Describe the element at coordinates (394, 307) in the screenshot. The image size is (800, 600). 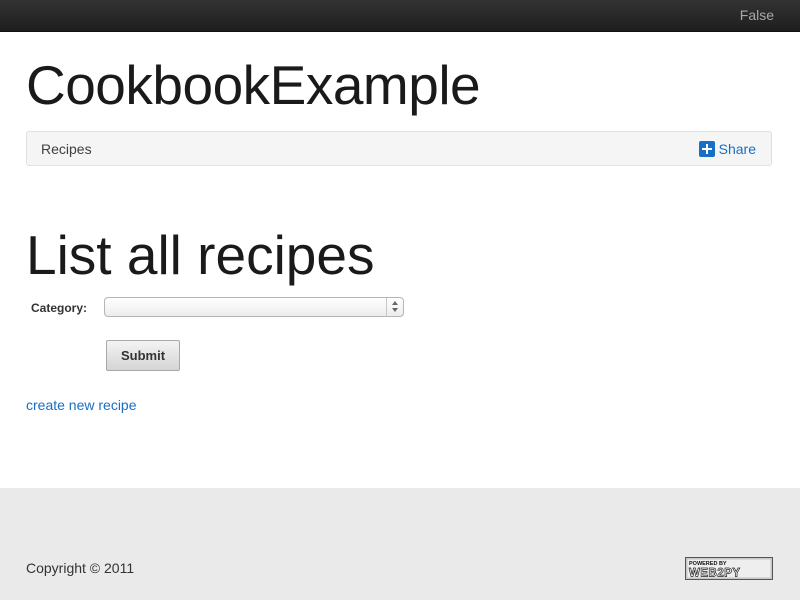
I see `select-arrows-icon` at that location.